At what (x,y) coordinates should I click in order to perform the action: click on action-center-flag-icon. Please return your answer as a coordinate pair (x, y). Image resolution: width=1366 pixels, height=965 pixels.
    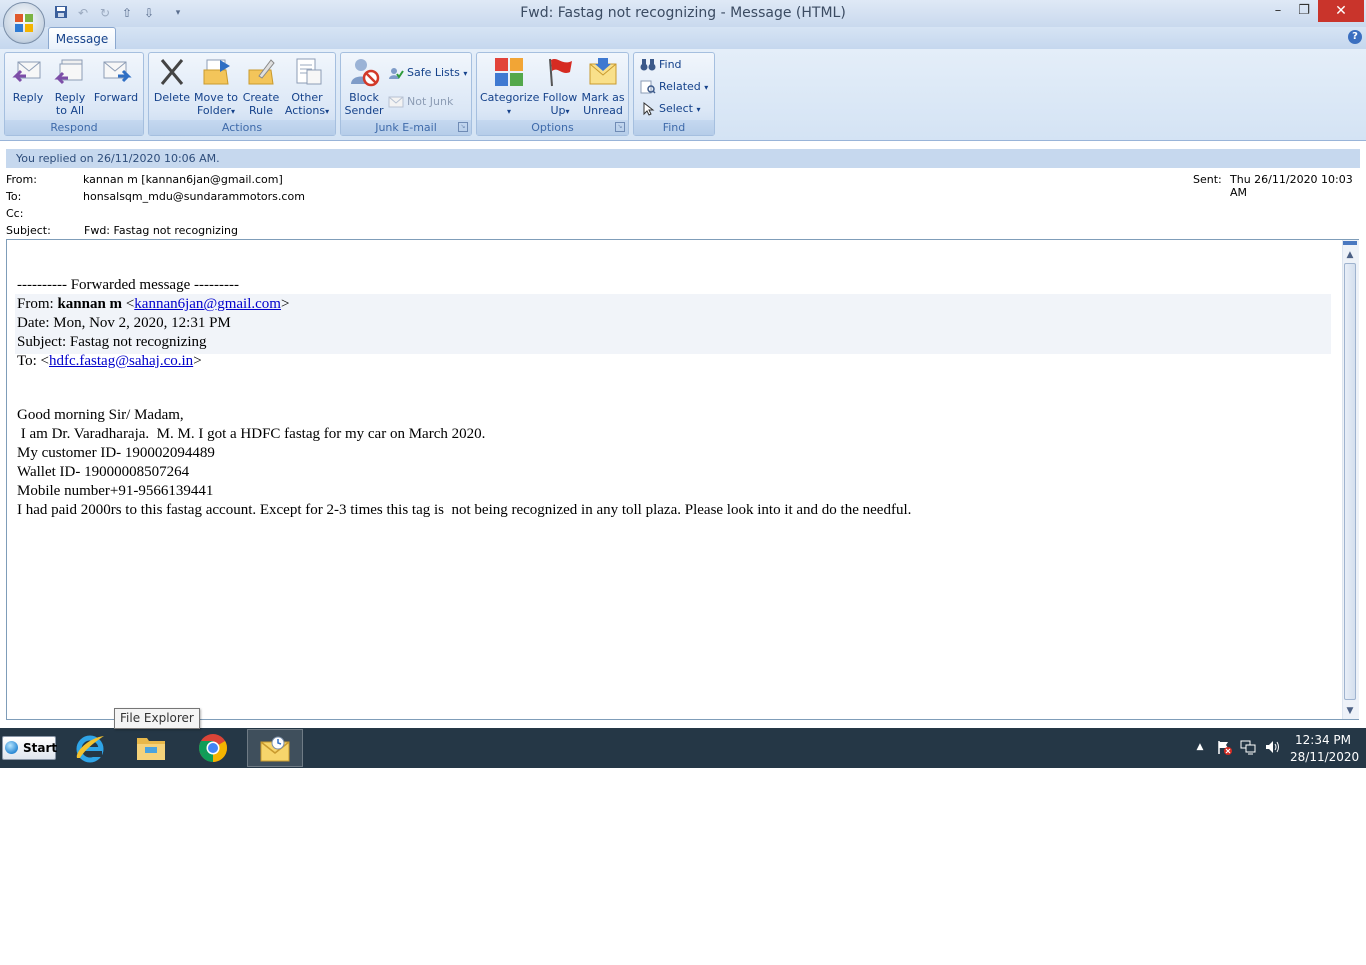
    Looking at the image, I should click on (1224, 747).